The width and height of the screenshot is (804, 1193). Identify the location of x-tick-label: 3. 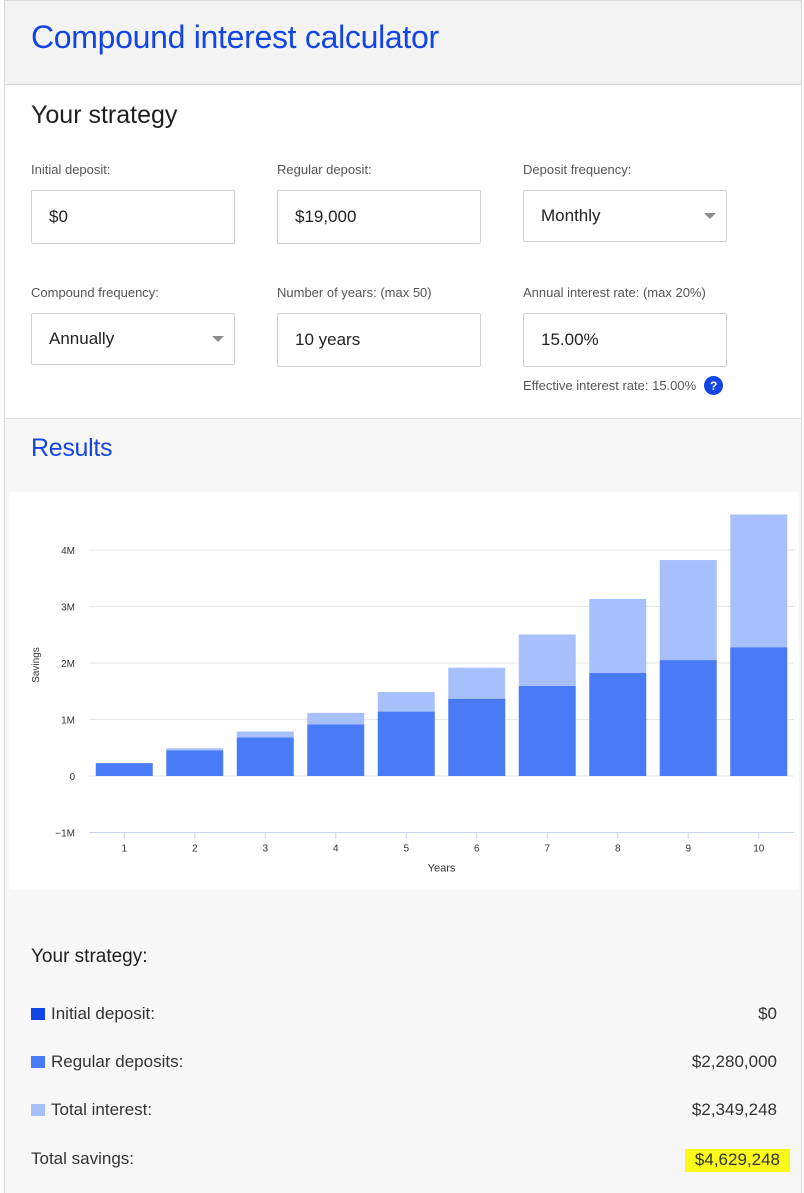
(265, 849).